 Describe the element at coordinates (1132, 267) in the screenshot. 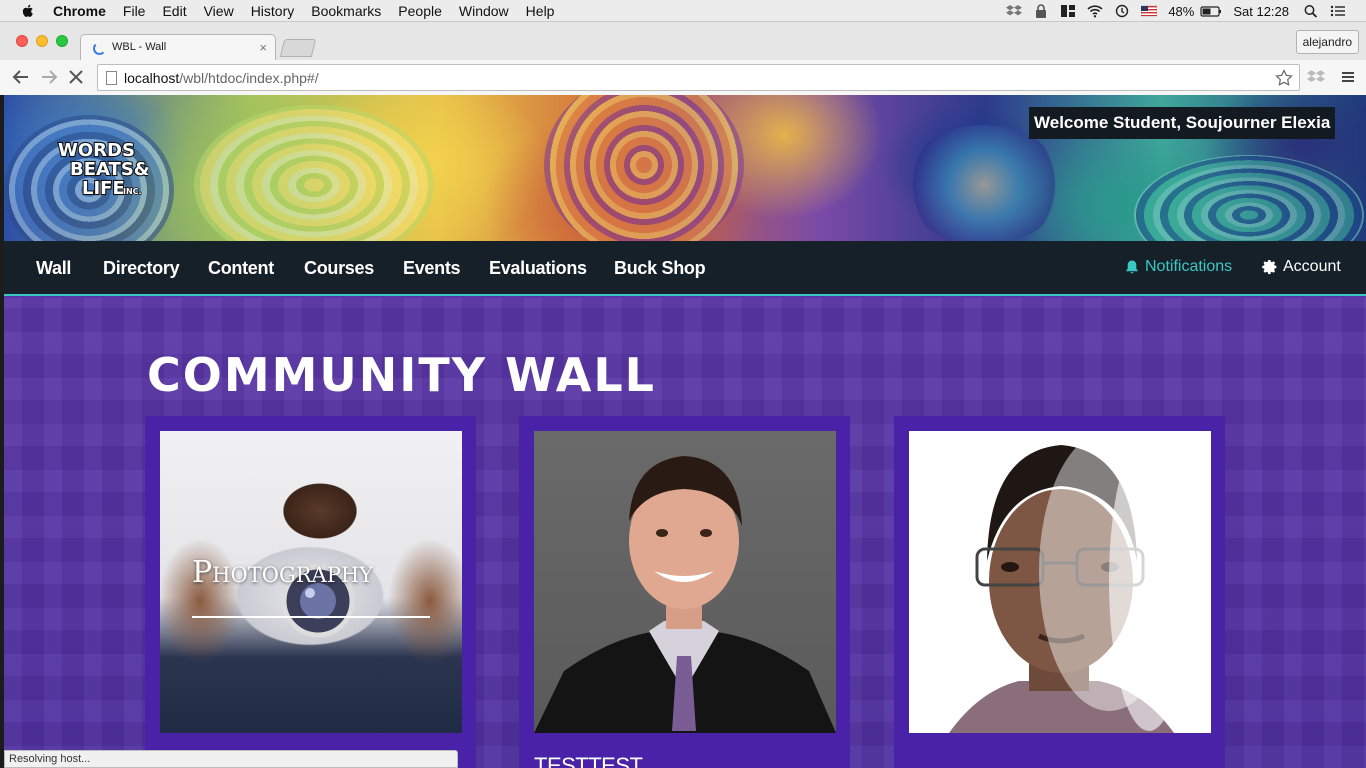

I see `bell-icon` at that location.